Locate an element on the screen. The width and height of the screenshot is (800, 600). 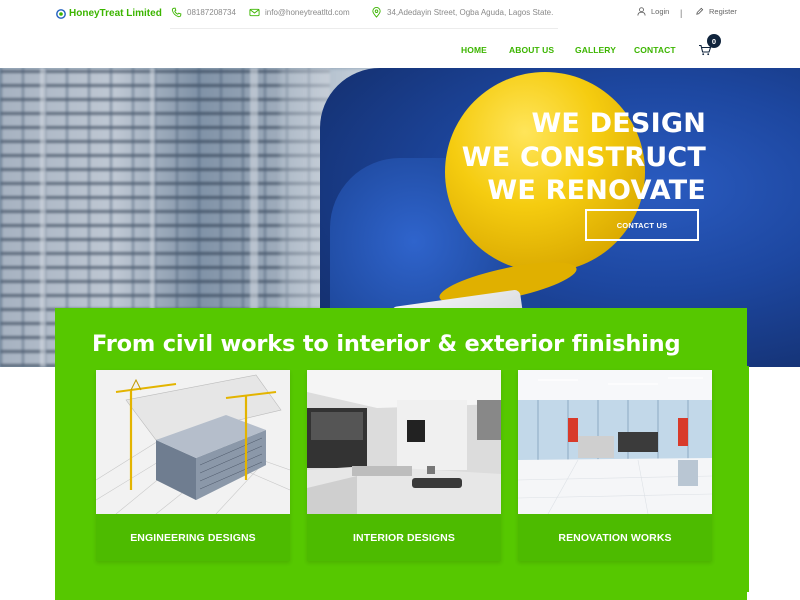
nav-home: HOME is located at coordinates (474, 50).